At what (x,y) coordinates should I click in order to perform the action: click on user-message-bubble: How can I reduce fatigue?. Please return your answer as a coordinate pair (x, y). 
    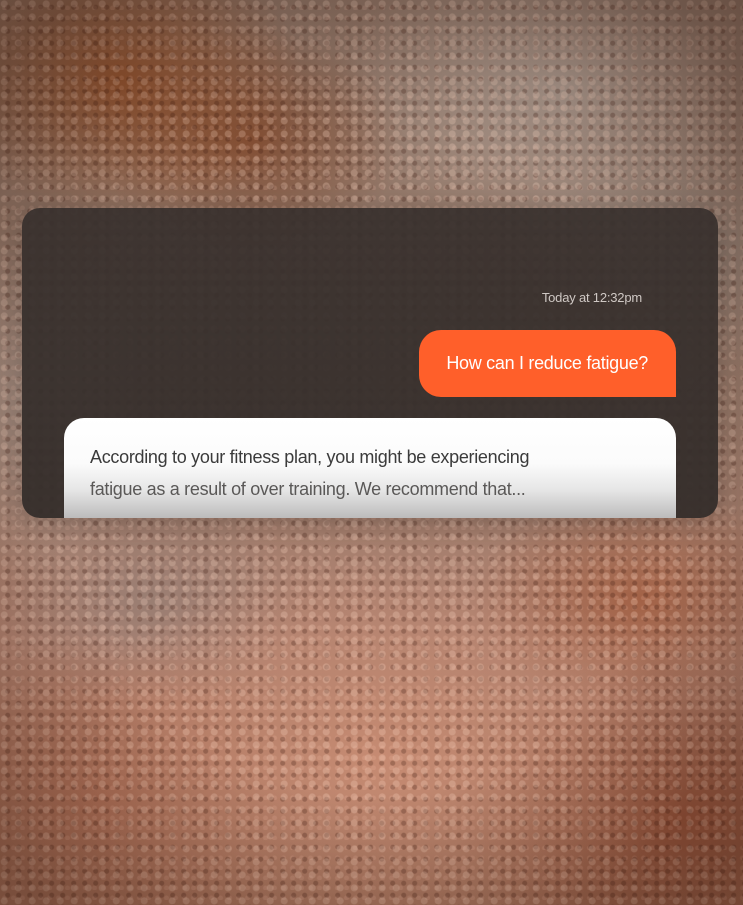
    Looking at the image, I should click on (547, 363).